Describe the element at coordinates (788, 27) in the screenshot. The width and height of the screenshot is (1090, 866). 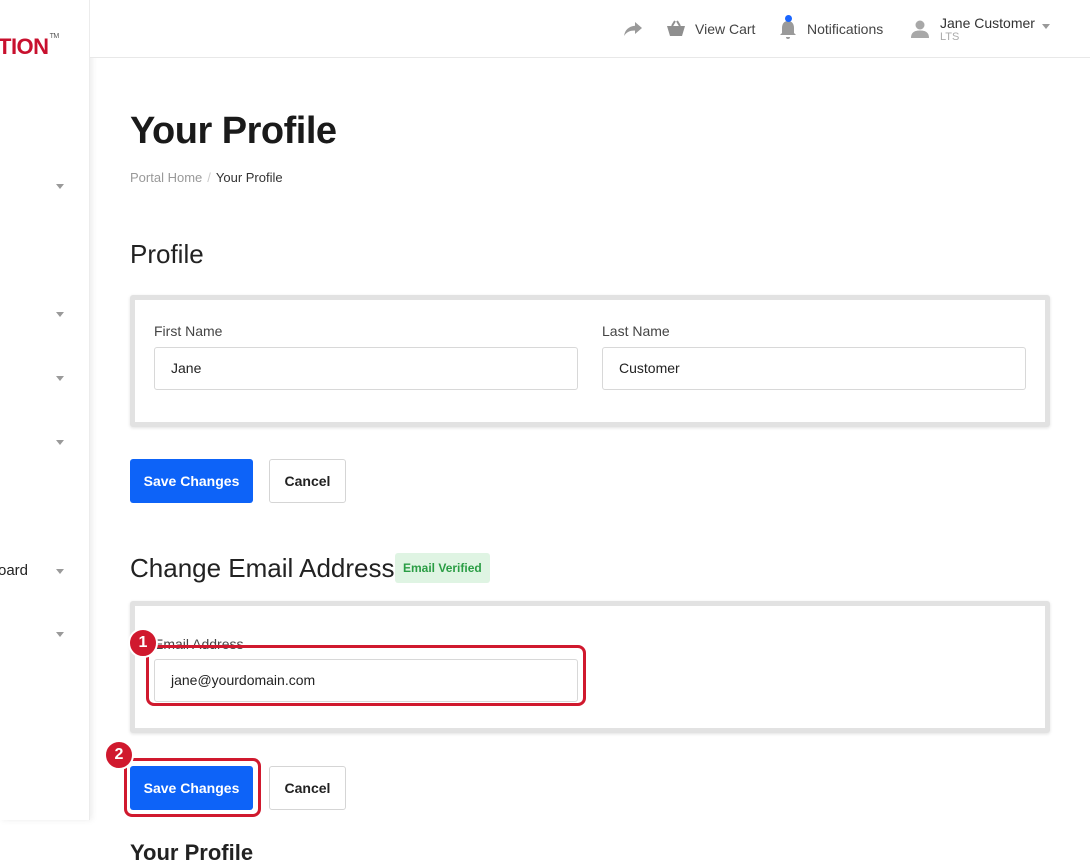
I see `bell-icon-wrap` at that location.